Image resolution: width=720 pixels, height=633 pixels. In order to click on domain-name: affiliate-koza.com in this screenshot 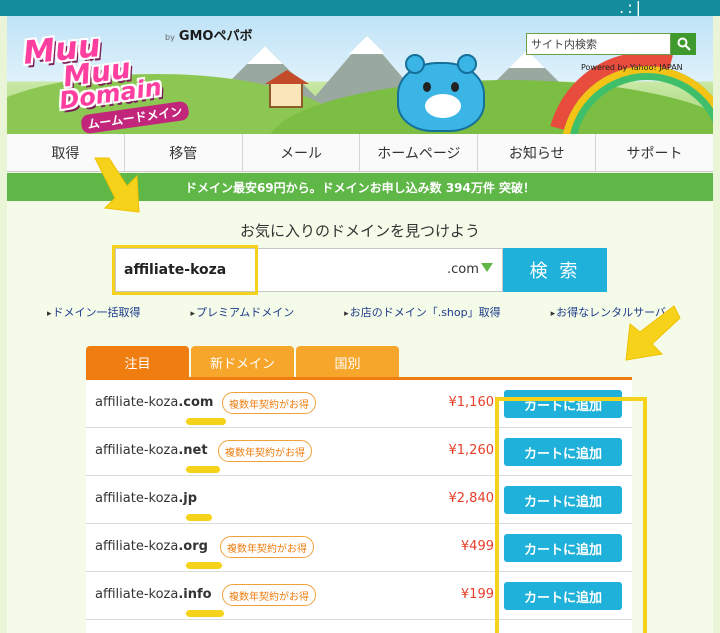, I will do `click(154, 402)`.